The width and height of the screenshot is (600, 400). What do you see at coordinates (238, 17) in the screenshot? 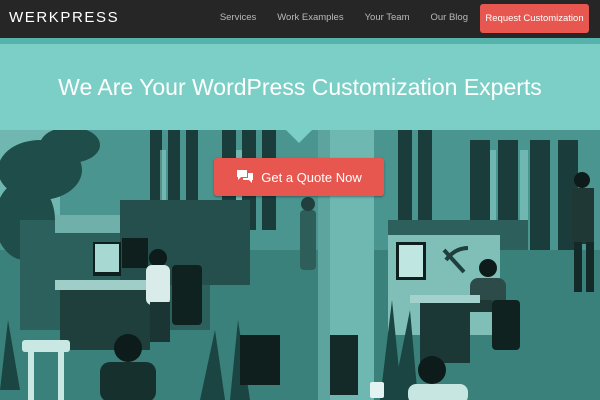
I see `nav-item-services: Services` at bounding box center [238, 17].